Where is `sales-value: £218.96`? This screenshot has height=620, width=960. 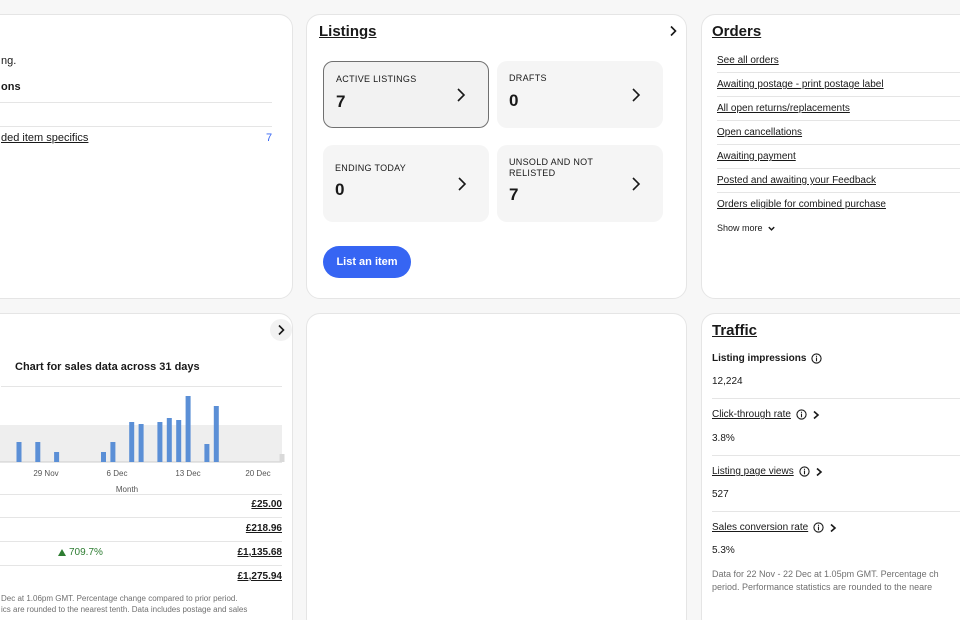 sales-value: £218.96 is located at coordinates (264, 528).